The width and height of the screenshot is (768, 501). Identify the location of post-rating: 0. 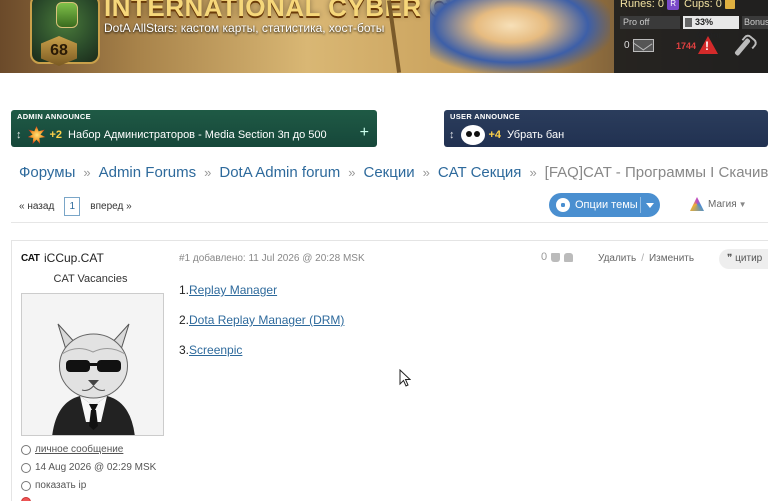
(557, 257).